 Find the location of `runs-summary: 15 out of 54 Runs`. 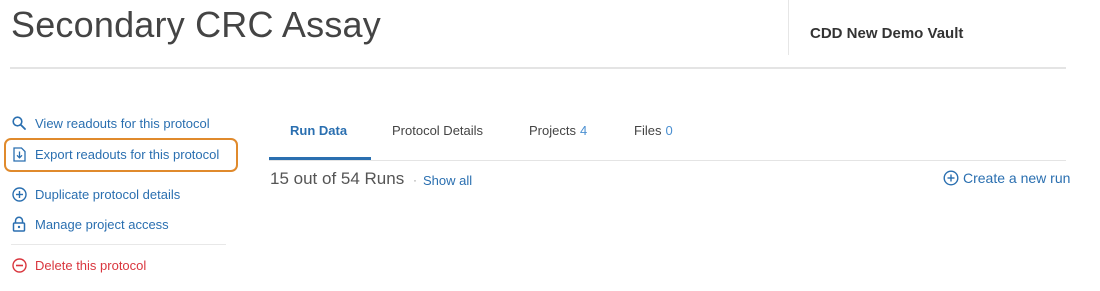

runs-summary: 15 out of 54 Runs is located at coordinates (337, 178).